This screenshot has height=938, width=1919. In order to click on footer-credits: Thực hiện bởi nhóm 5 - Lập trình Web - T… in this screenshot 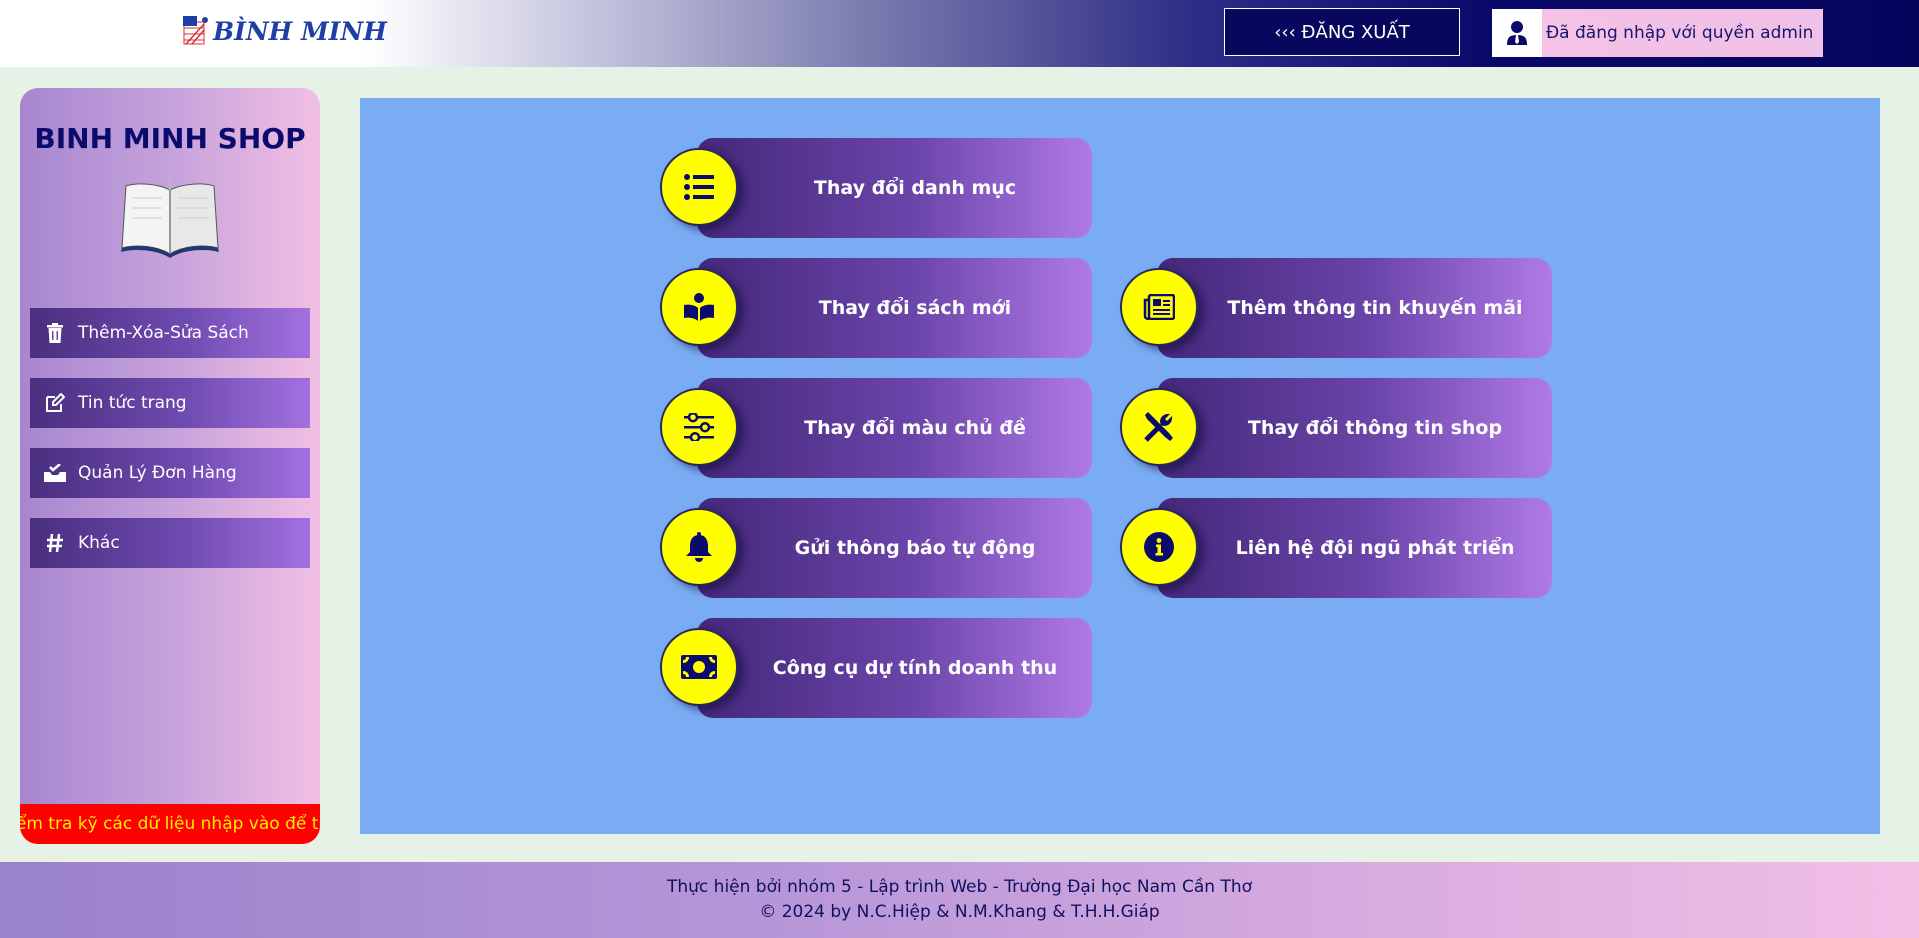, I will do `click(959, 887)`.